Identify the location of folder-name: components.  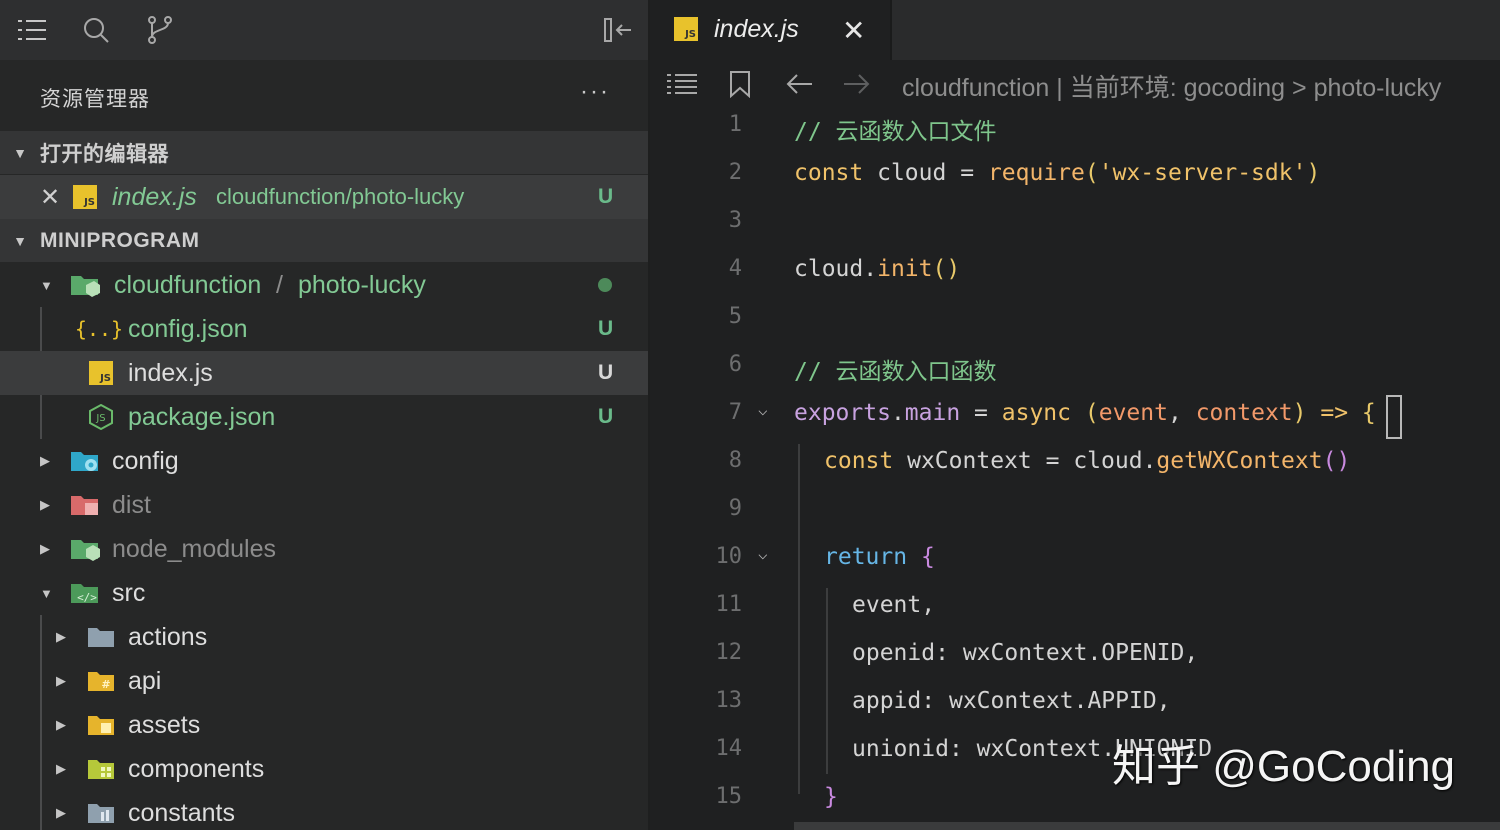
(196, 768).